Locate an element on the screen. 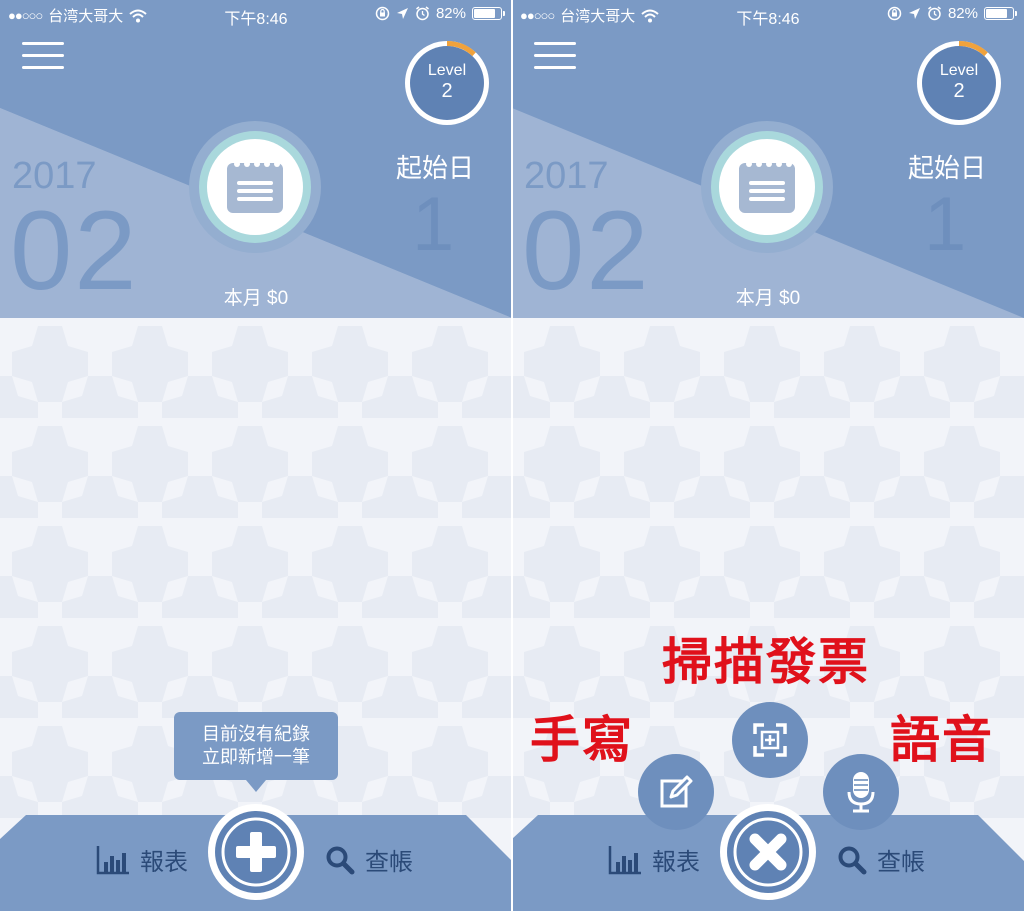 The height and width of the screenshot is (911, 1024). empty-record-tooltip: 目前沒有紀錄 立即新增一筆 is located at coordinates (256, 752).